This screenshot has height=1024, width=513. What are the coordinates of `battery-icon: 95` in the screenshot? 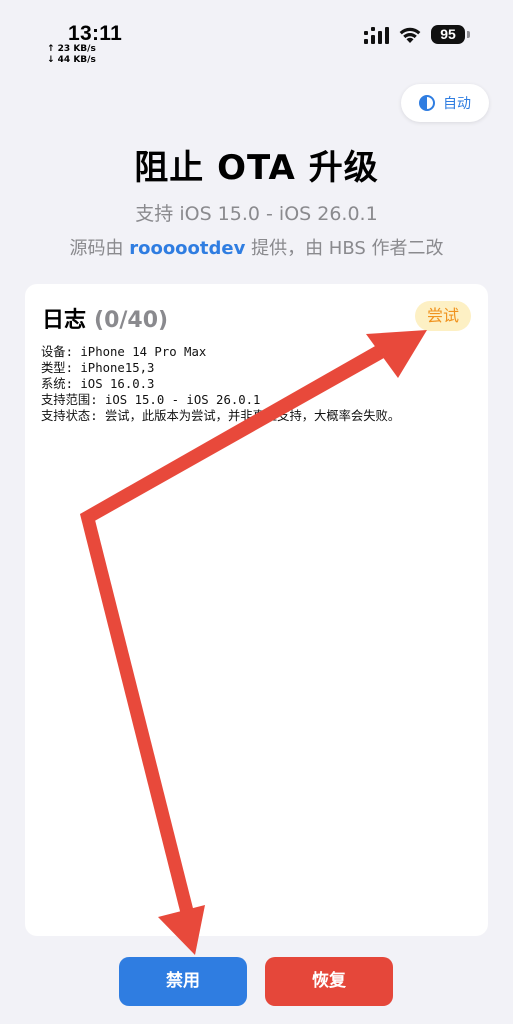 It's located at (448, 34).